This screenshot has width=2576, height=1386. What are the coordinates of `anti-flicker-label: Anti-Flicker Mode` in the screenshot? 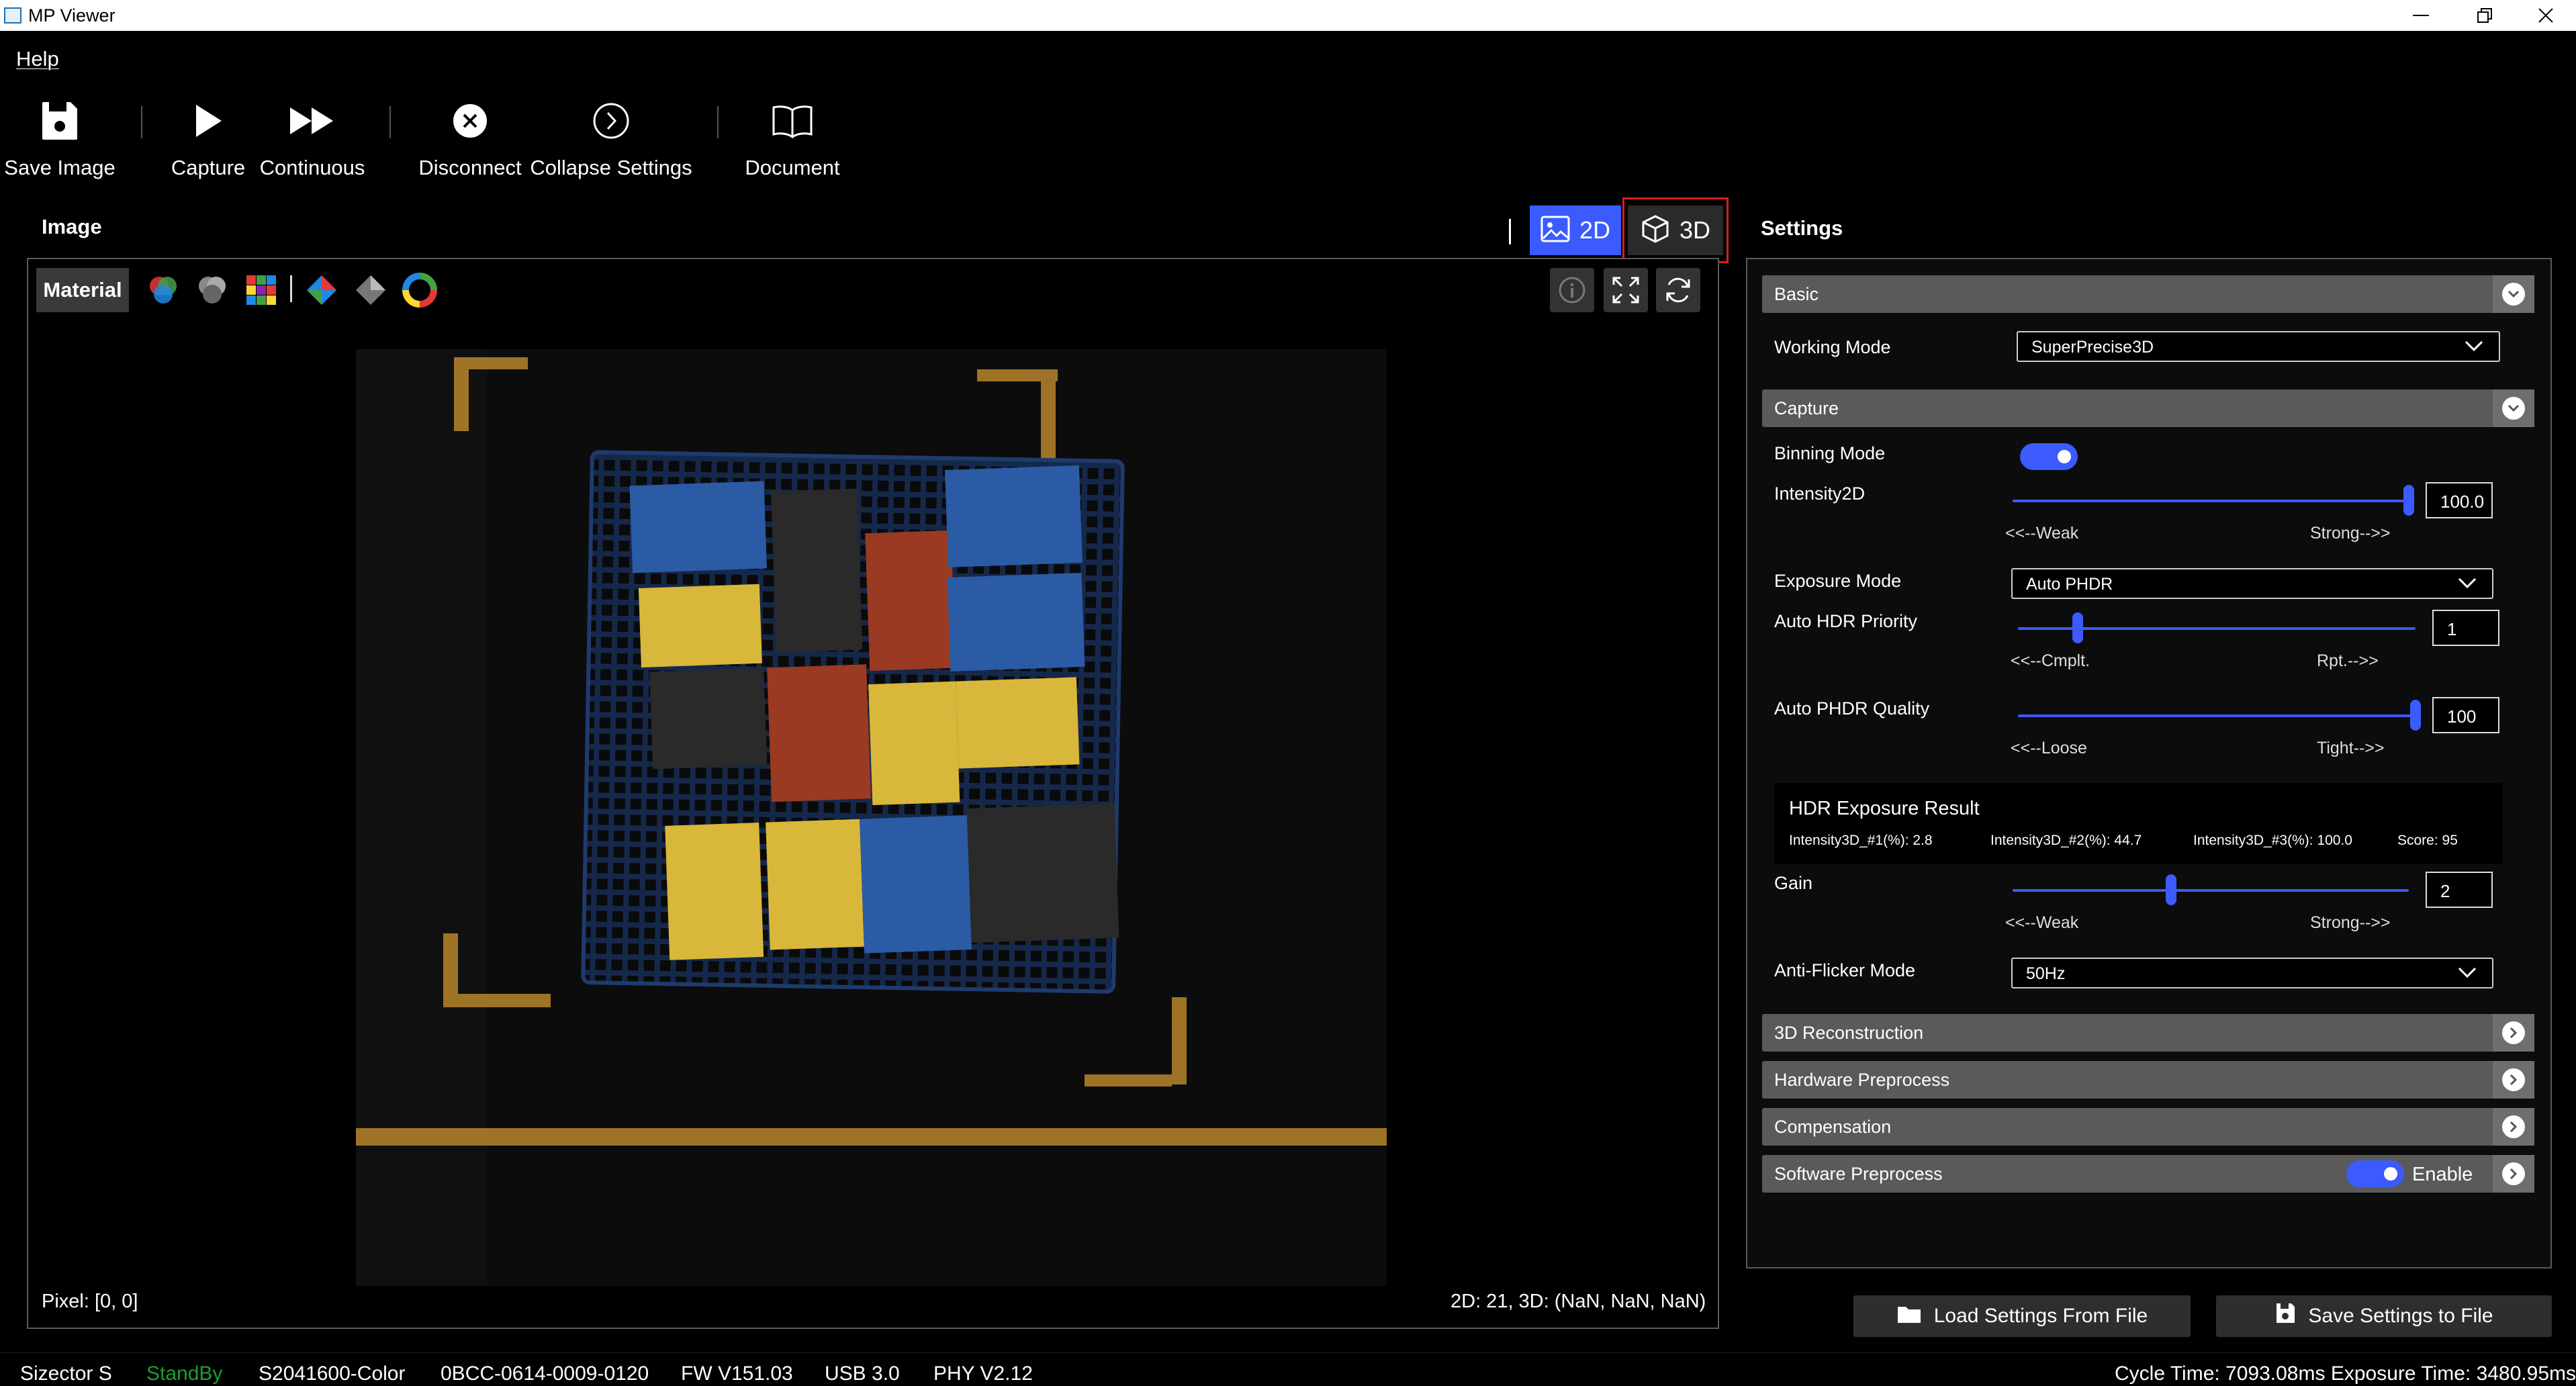 It's located at (1845, 970).